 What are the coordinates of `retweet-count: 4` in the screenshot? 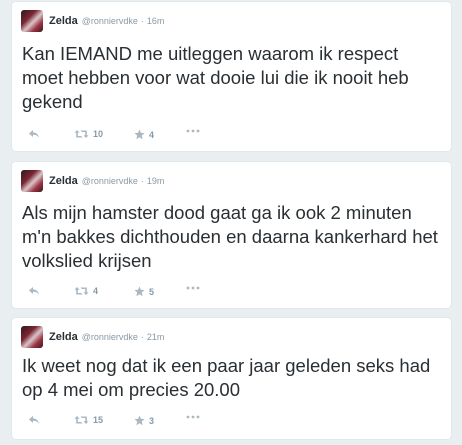 It's located at (96, 291).